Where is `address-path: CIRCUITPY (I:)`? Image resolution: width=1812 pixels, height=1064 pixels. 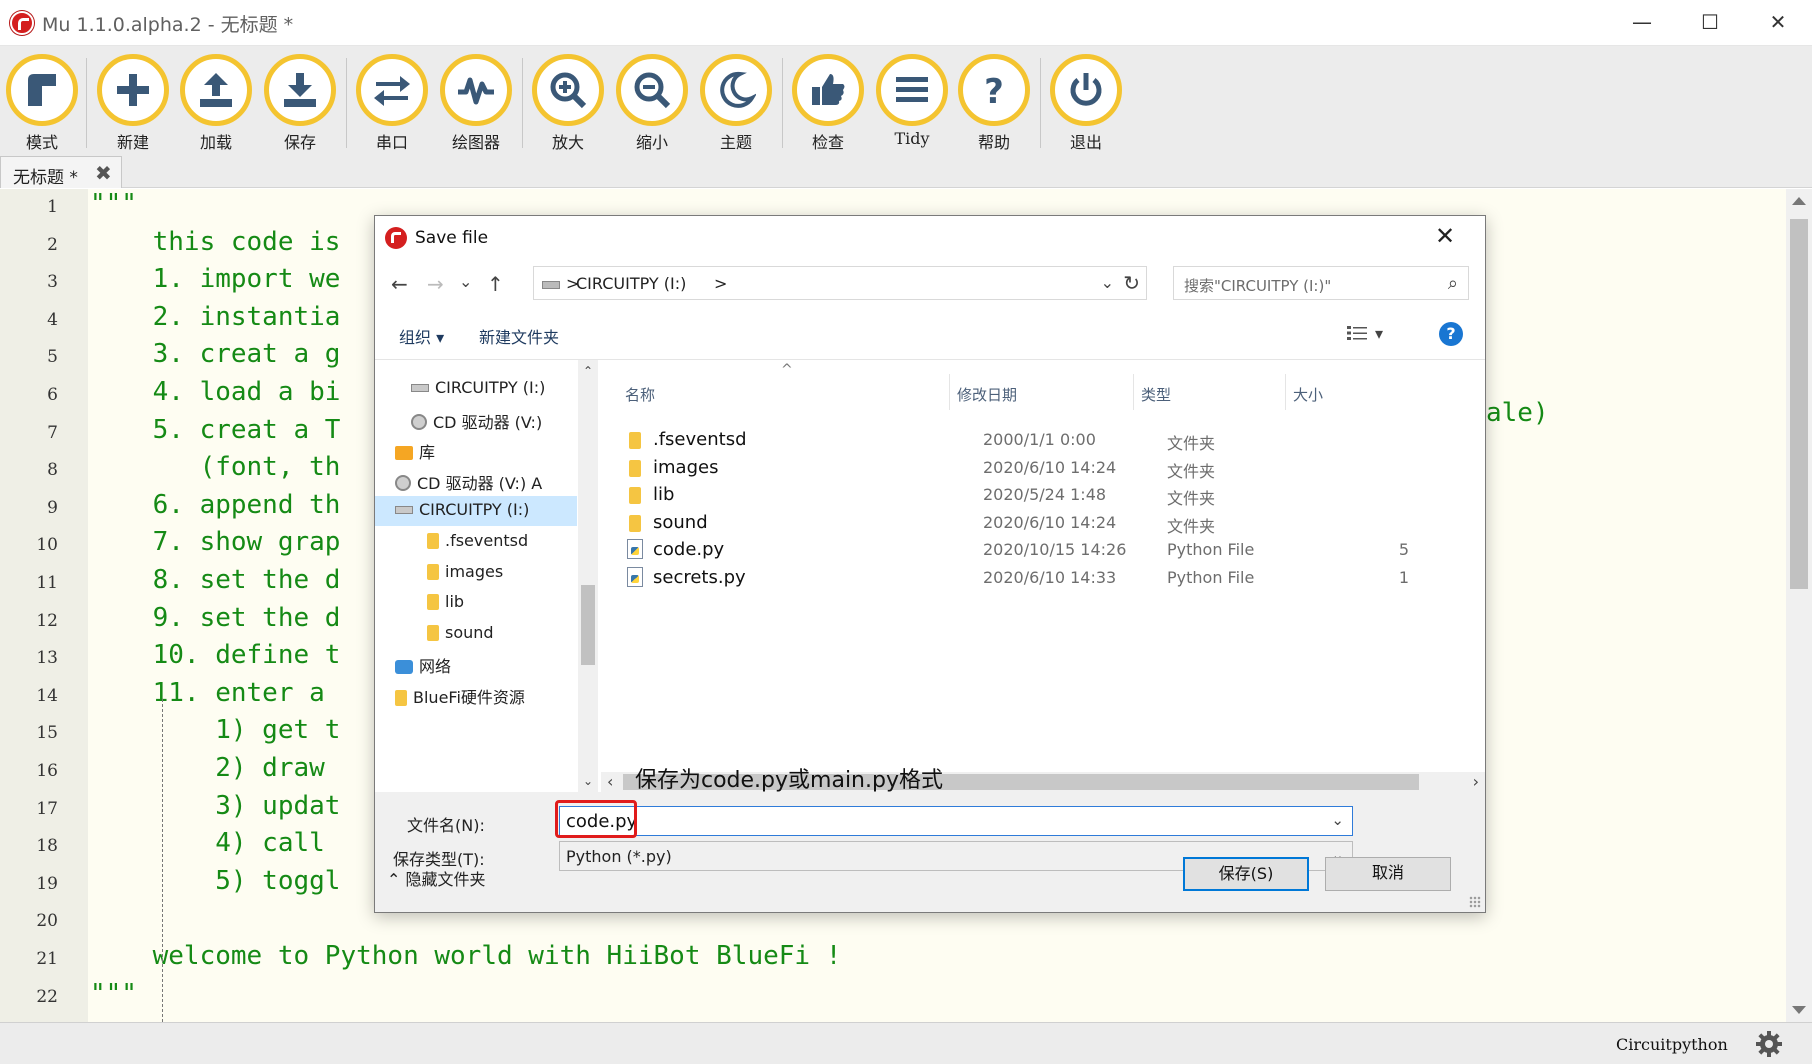 address-path: CIRCUITPY (I:) is located at coordinates (631, 283).